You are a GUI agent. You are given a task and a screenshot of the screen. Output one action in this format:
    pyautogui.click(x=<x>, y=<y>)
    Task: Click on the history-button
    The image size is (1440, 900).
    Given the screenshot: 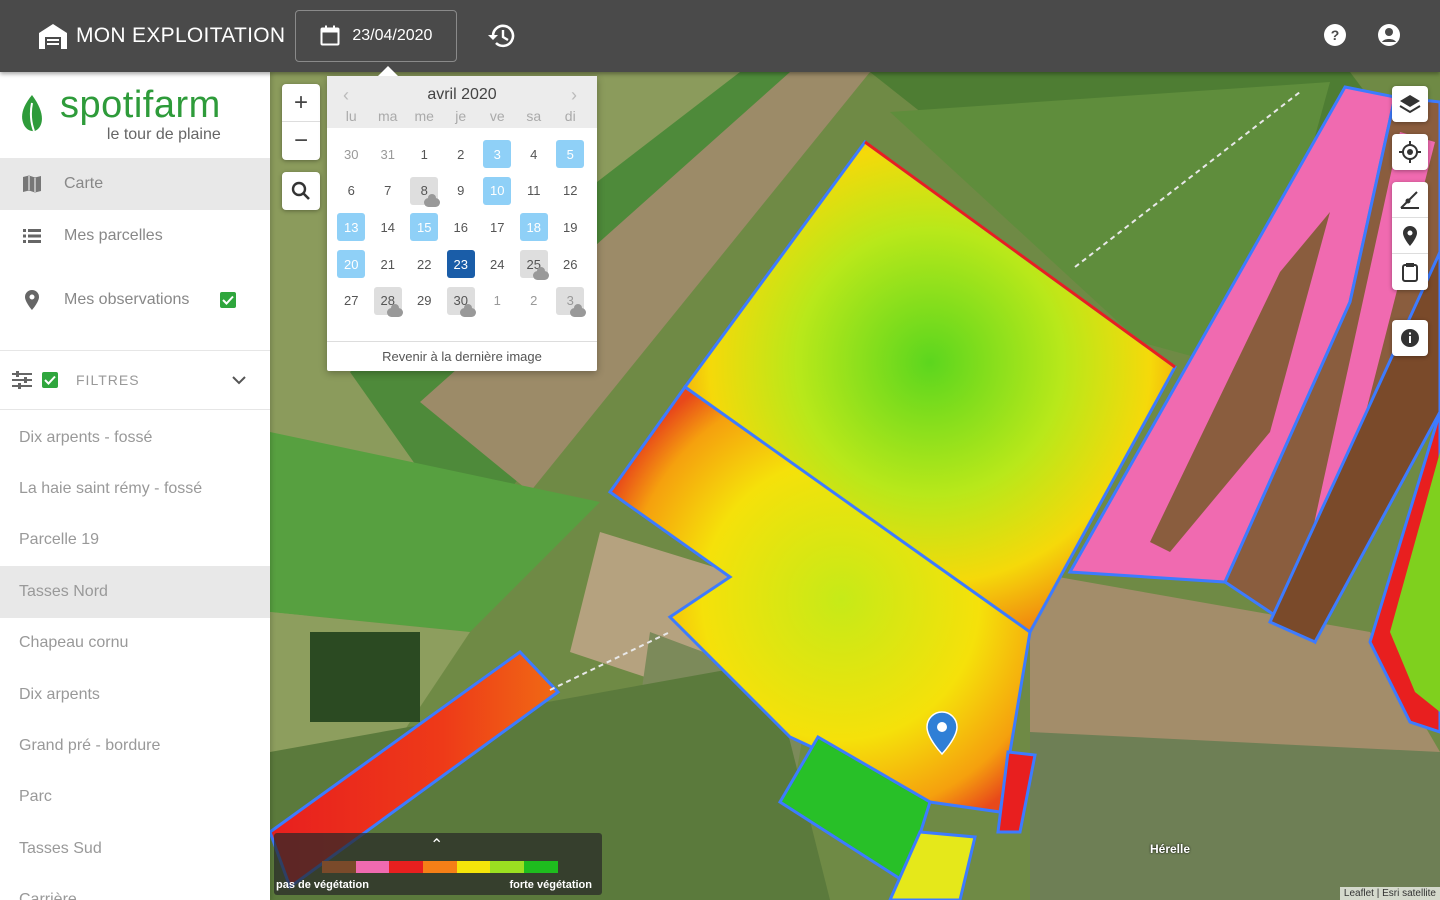 What is the action you would take?
    pyautogui.click(x=502, y=36)
    